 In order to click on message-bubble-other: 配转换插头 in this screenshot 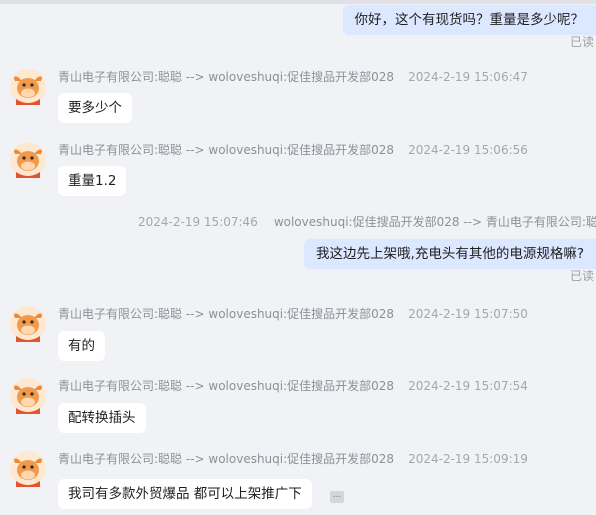, I will do `click(102, 418)`.